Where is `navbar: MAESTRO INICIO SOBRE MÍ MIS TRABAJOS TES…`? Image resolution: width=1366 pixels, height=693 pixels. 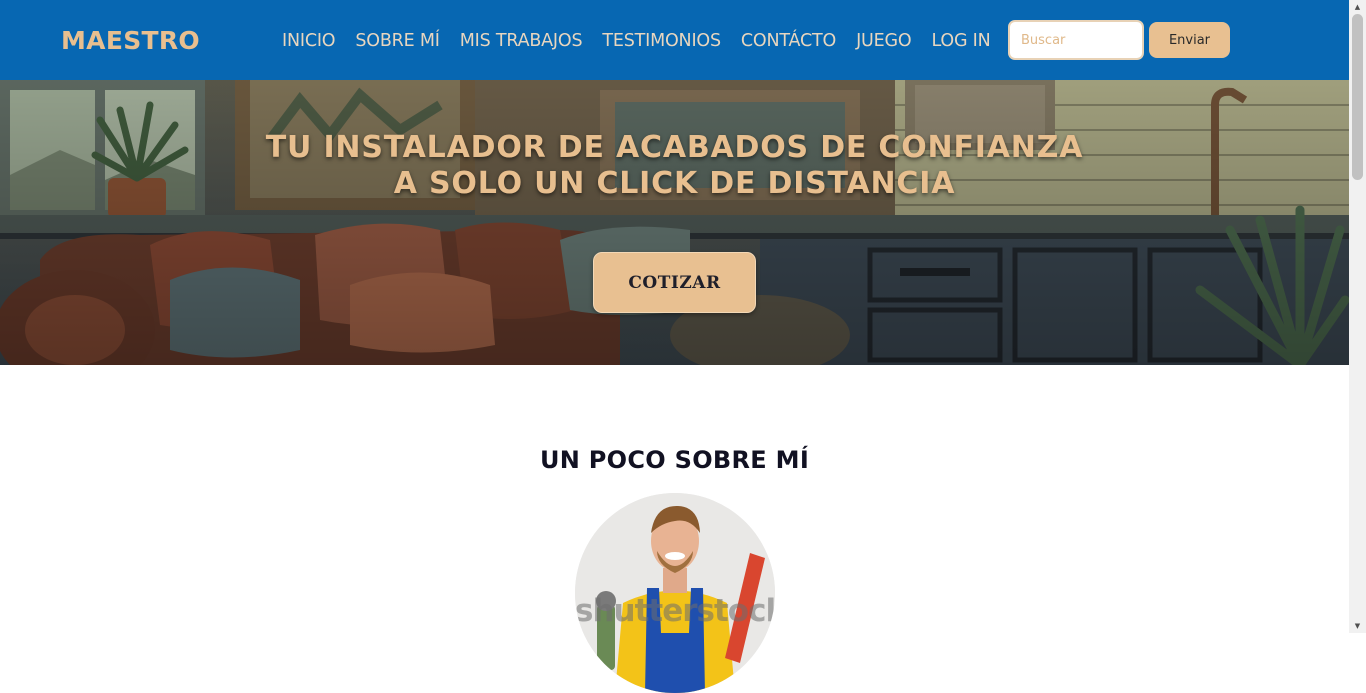
navbar: MAESTRO INICIO SOBRE MÍ MIS TRABAJOS TES… is located at coordinates (674, 40).